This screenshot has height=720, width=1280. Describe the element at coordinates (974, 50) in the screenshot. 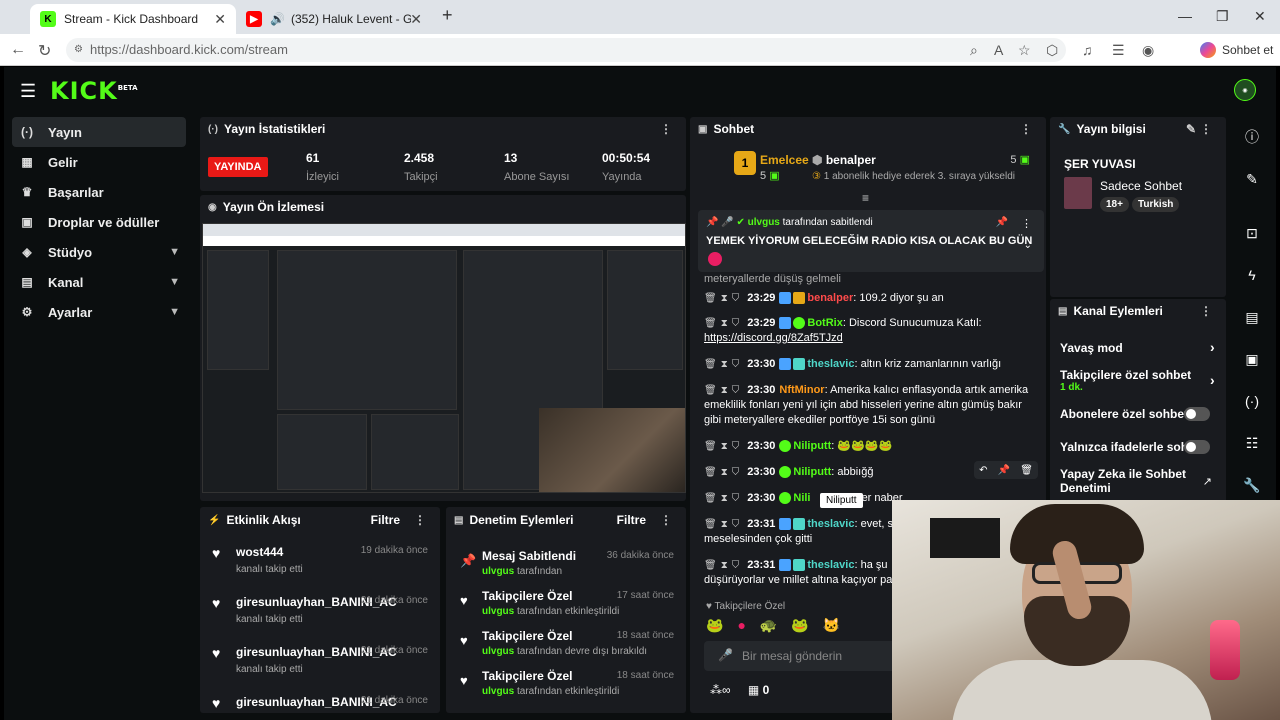

I see `zoom-icon: ⌕` at that location.